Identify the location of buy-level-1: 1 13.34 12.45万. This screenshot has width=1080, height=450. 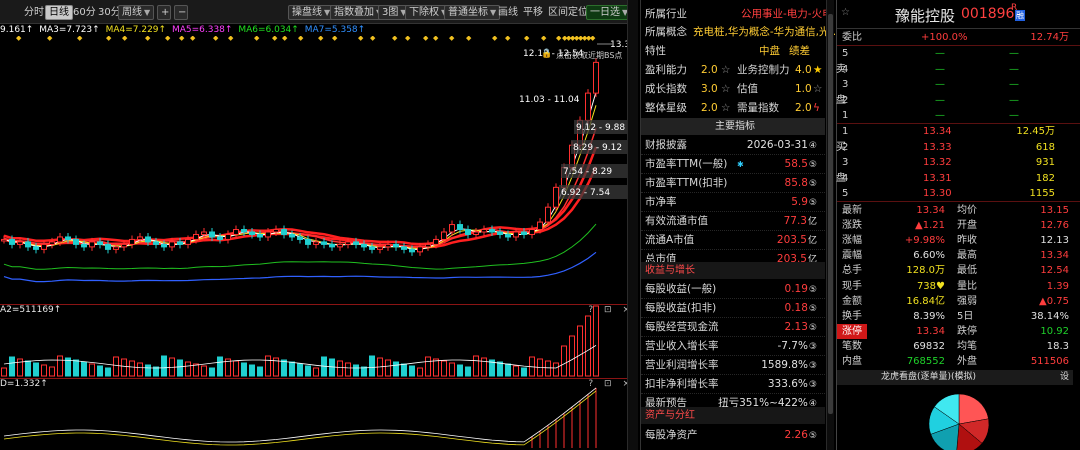
(955, 132).